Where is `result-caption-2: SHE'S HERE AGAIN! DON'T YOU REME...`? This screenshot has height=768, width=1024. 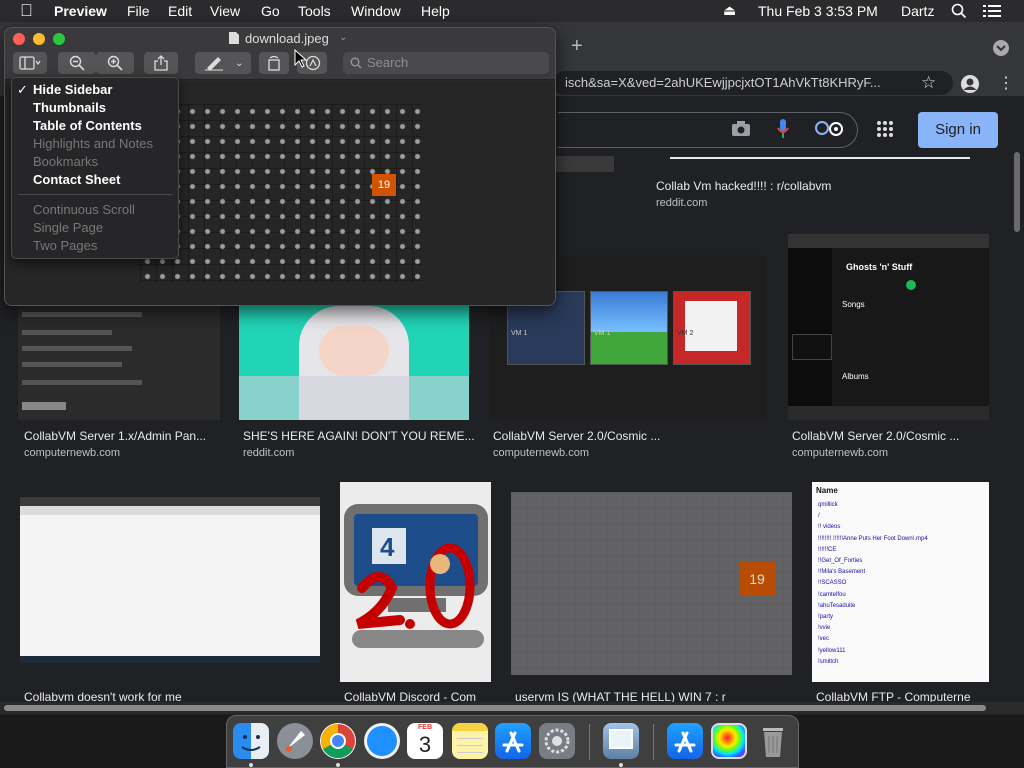
result-caption-2: SHE'S HERE AGAIN! DON'T YOU REME... is located at coordinates (359, 436).